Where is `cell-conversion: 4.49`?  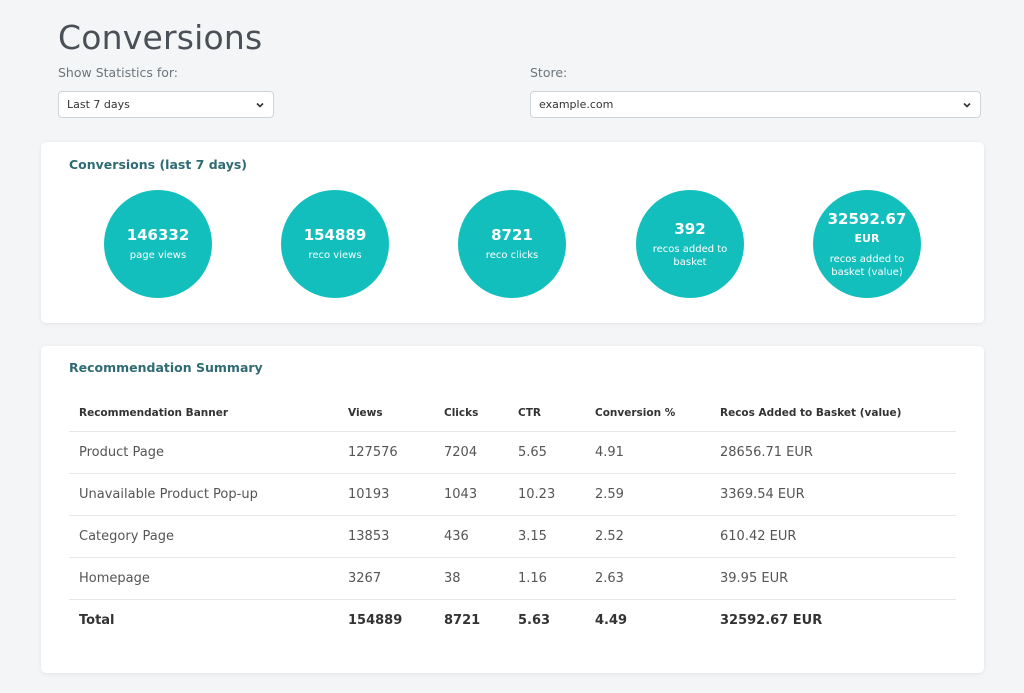
cell-conversion: 4.49 is located at coordinates (611, 620).